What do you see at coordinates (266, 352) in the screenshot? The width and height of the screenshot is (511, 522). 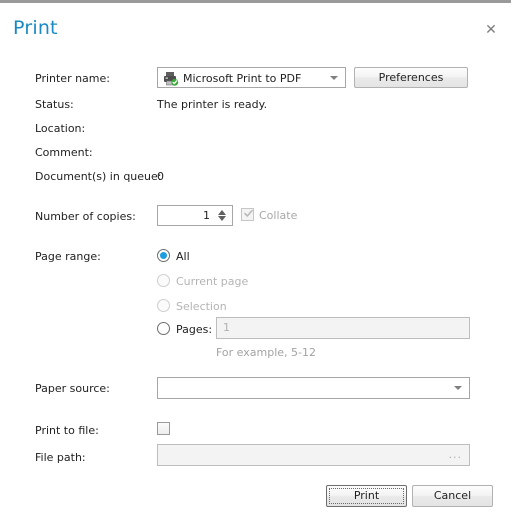 I see `pages-hint: For example, 5-12` at bounding box center [266, 352].